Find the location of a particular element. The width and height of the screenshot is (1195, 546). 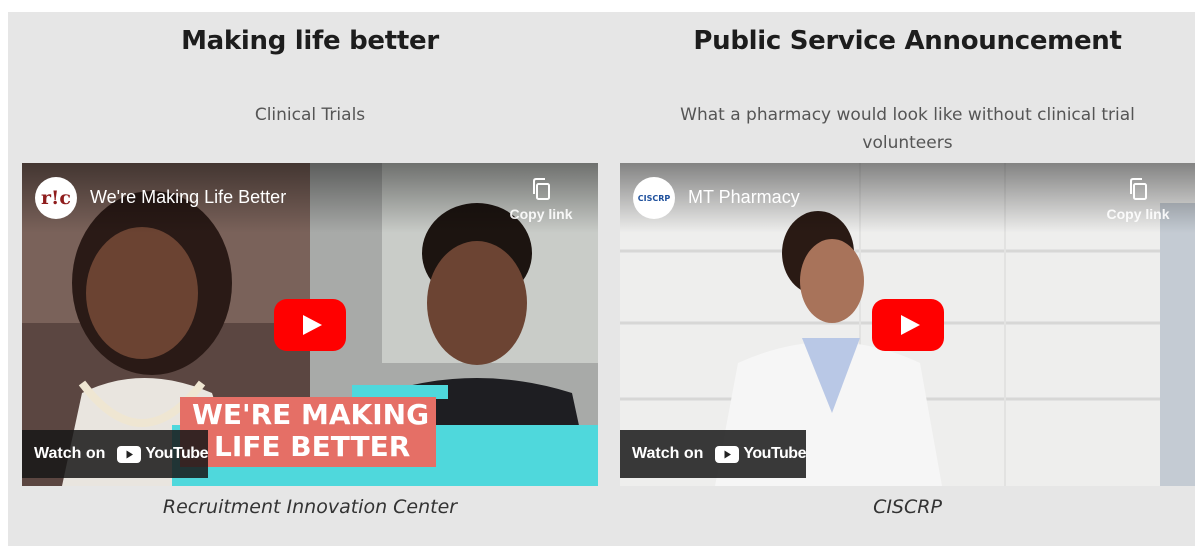

right-copy-link-button: Copy link is located at coordinates (1138, 199).